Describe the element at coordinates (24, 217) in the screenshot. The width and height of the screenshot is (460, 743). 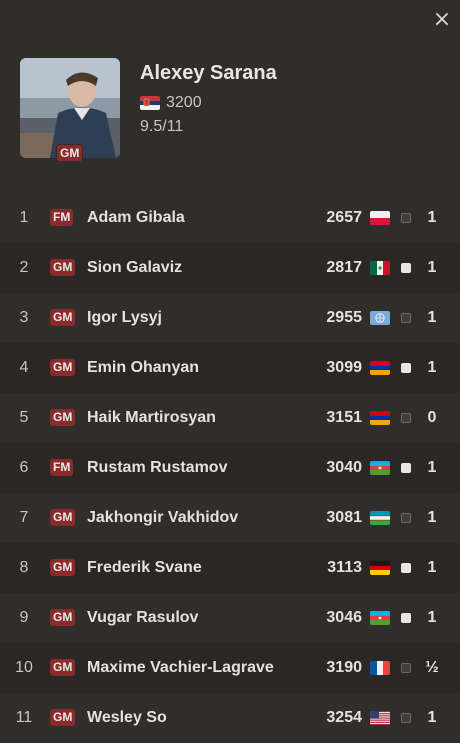
I see `round-number: 1` at that location.